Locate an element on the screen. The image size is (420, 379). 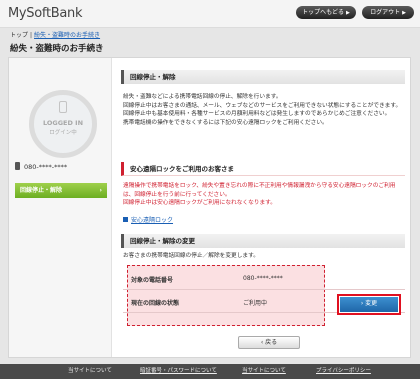
change-button: › 変更 is located at coordinates (369, 304).